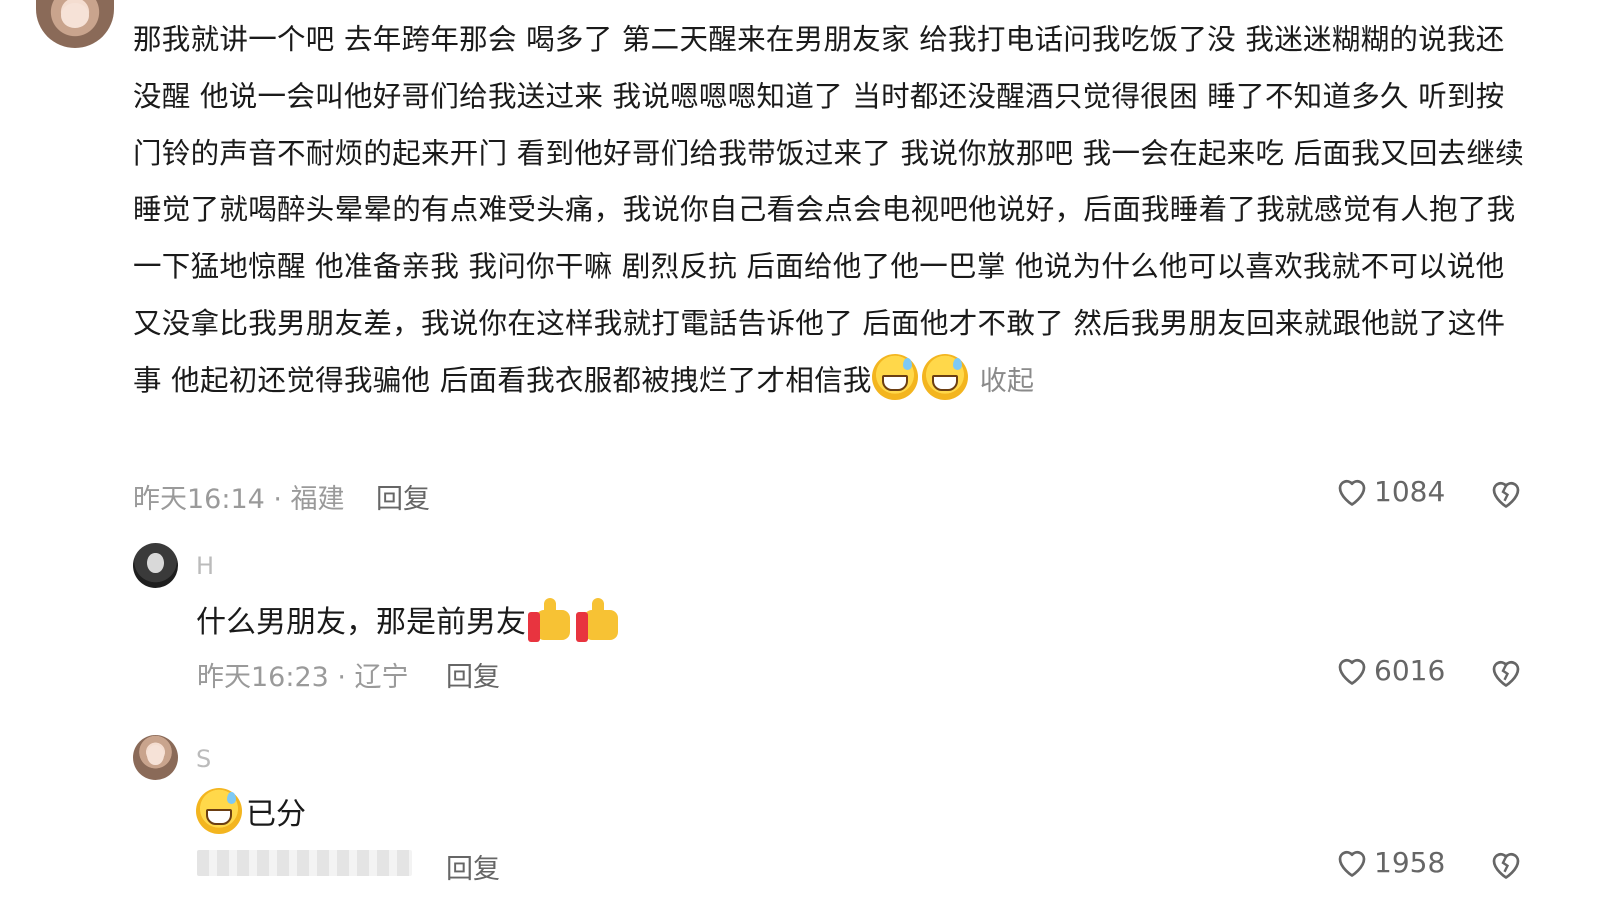 The height and width of the screenshot is (907, 1600). I want to click on collapse-button: 收起, so click(1007, 381).